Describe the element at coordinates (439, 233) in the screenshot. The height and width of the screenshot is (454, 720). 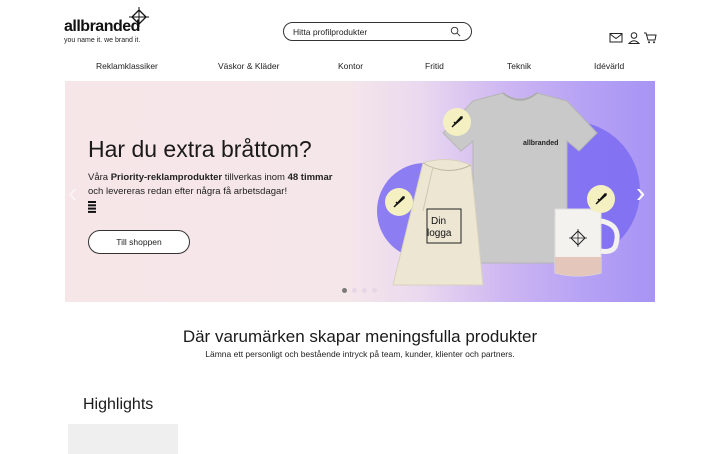
I see `tote-print-line2: logga` at that location.